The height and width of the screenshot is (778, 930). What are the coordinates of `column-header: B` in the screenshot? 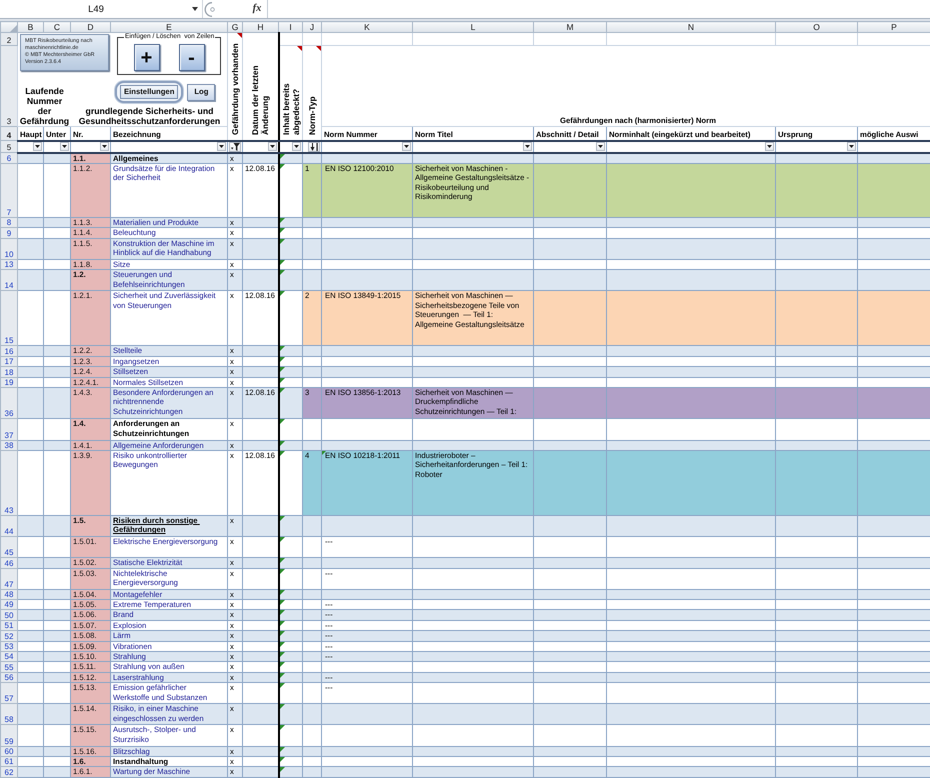 It's located at (31, 27).